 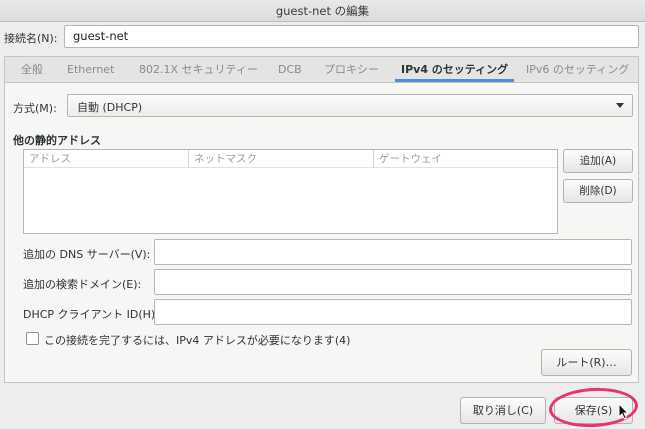 I want to click on tab-general: 全般, so click(x=32, y=69).